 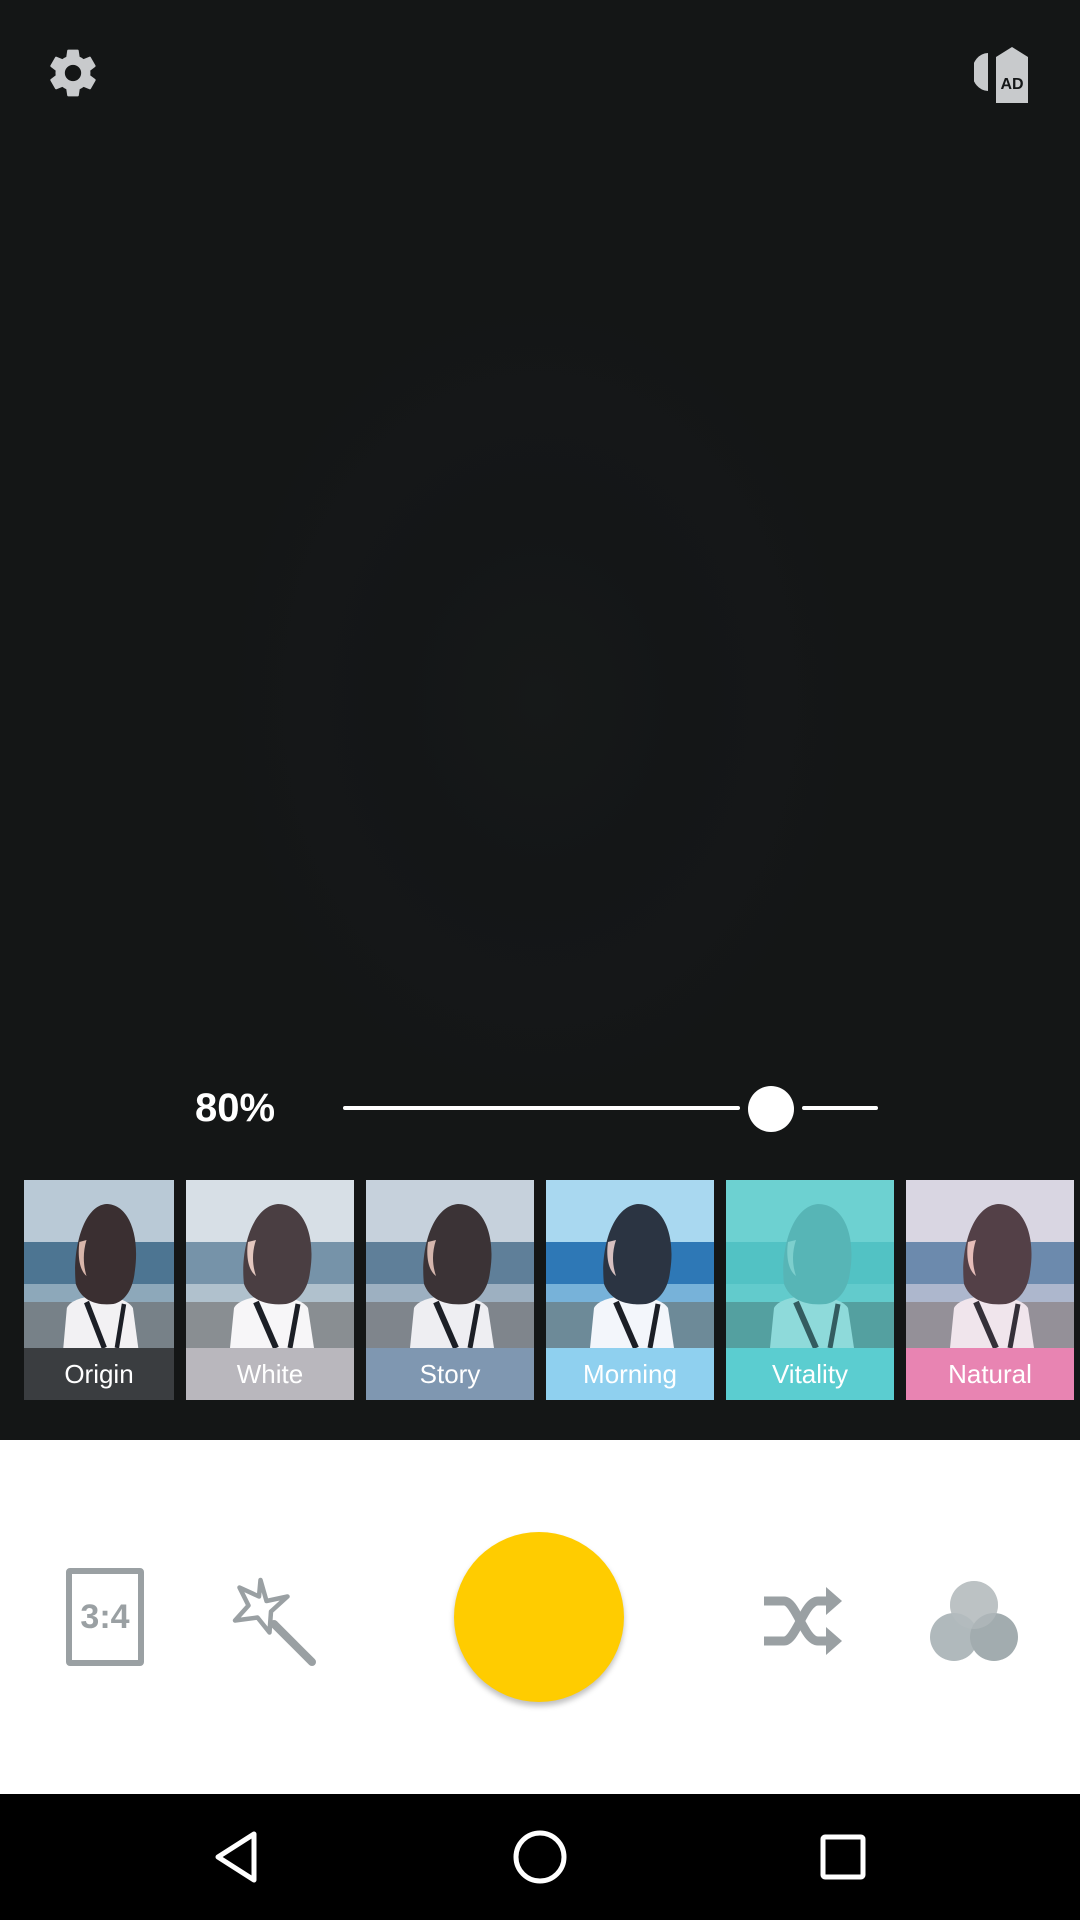 I want to click on svg-text: AD, so click(x=1011, y=84).